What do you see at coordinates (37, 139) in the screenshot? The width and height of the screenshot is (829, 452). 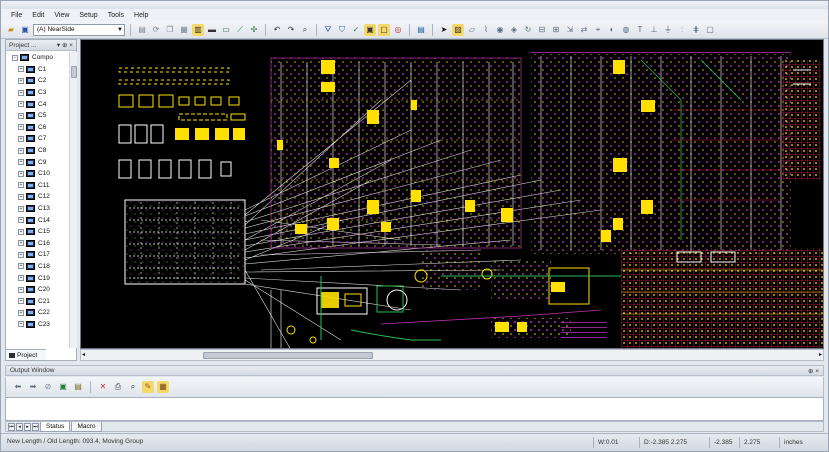 I see `tree-item: + C7` at bounding box center [37, 139].